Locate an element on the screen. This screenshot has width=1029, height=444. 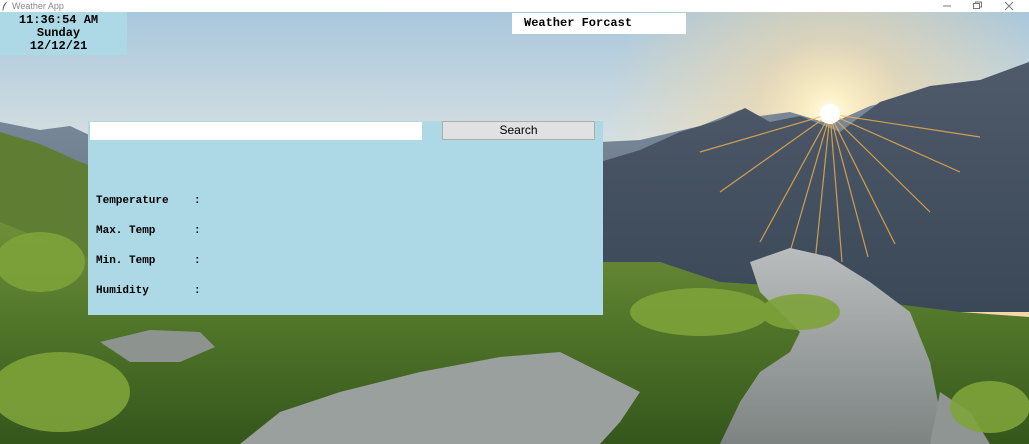
page-title-box: Weather Forcast is located at coordinates (599, 23).